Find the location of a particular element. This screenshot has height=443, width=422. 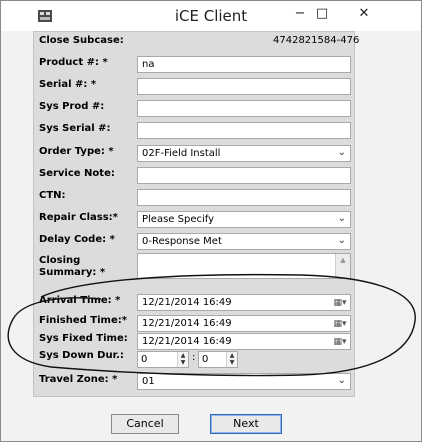

product-label: Product #: * is located at coordinates (73, 62).